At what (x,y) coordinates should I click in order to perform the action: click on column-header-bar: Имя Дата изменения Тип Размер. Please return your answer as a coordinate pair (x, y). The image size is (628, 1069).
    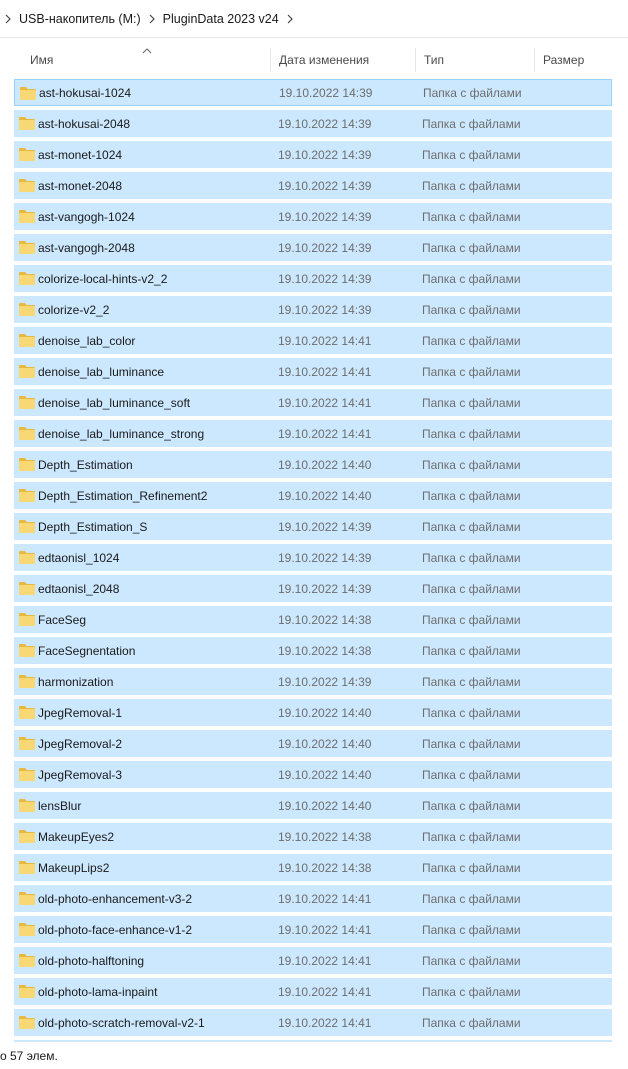
    Looking at the image, I should click on (314, 60).